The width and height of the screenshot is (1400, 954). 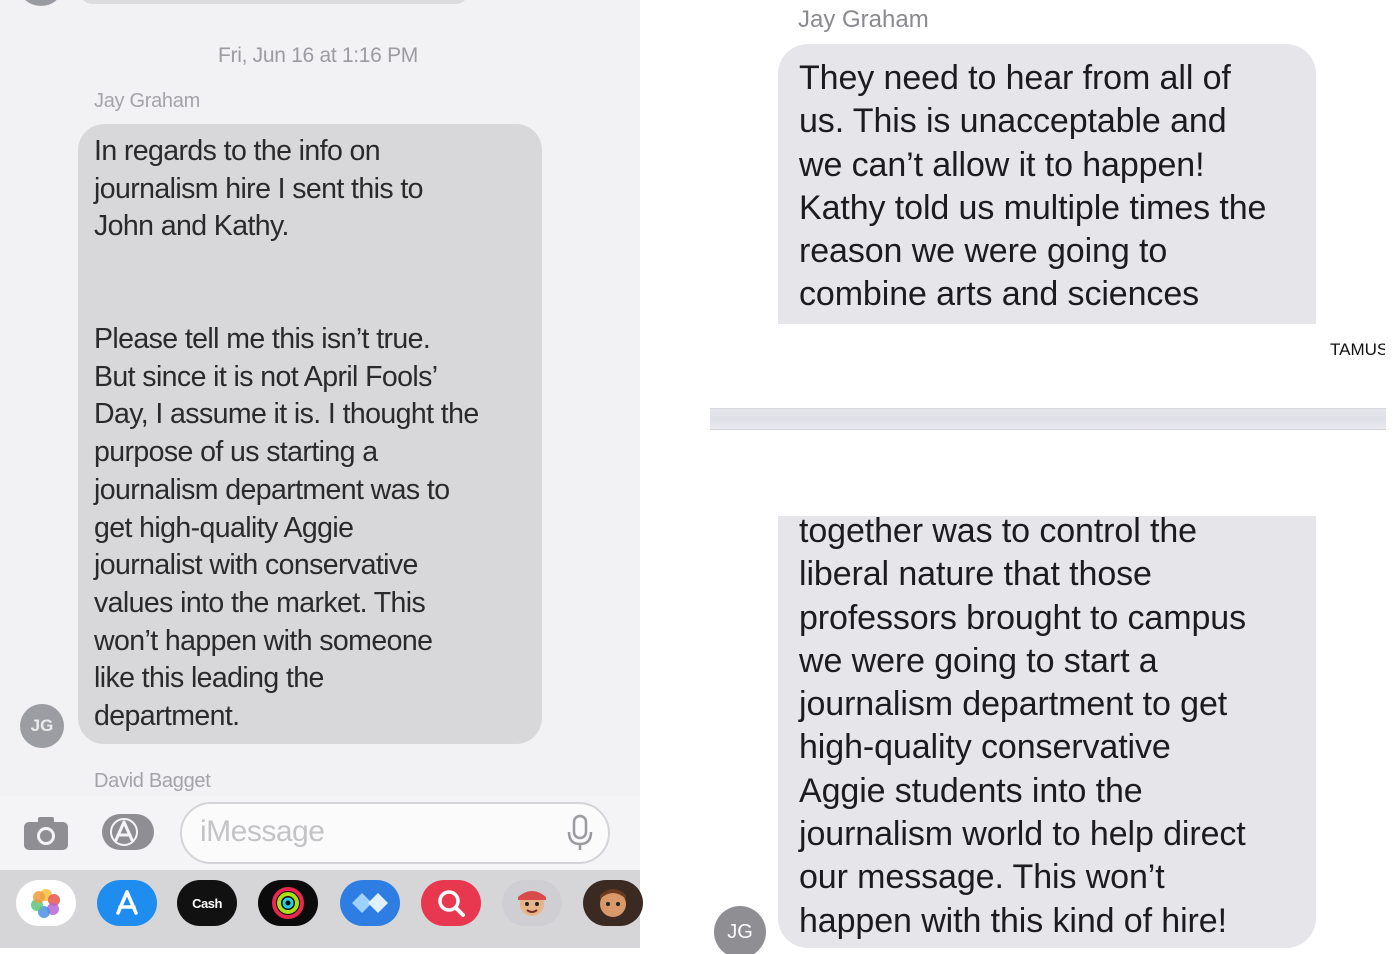 I want to click on search-images-icon, so click(x=451, y=903).